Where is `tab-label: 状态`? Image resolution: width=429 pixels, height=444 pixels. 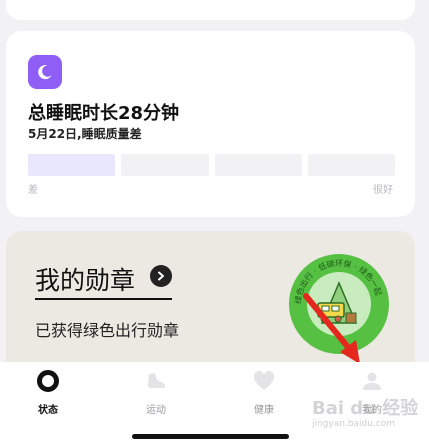 tab-label: 状态 is located at coordinates (48, 410).